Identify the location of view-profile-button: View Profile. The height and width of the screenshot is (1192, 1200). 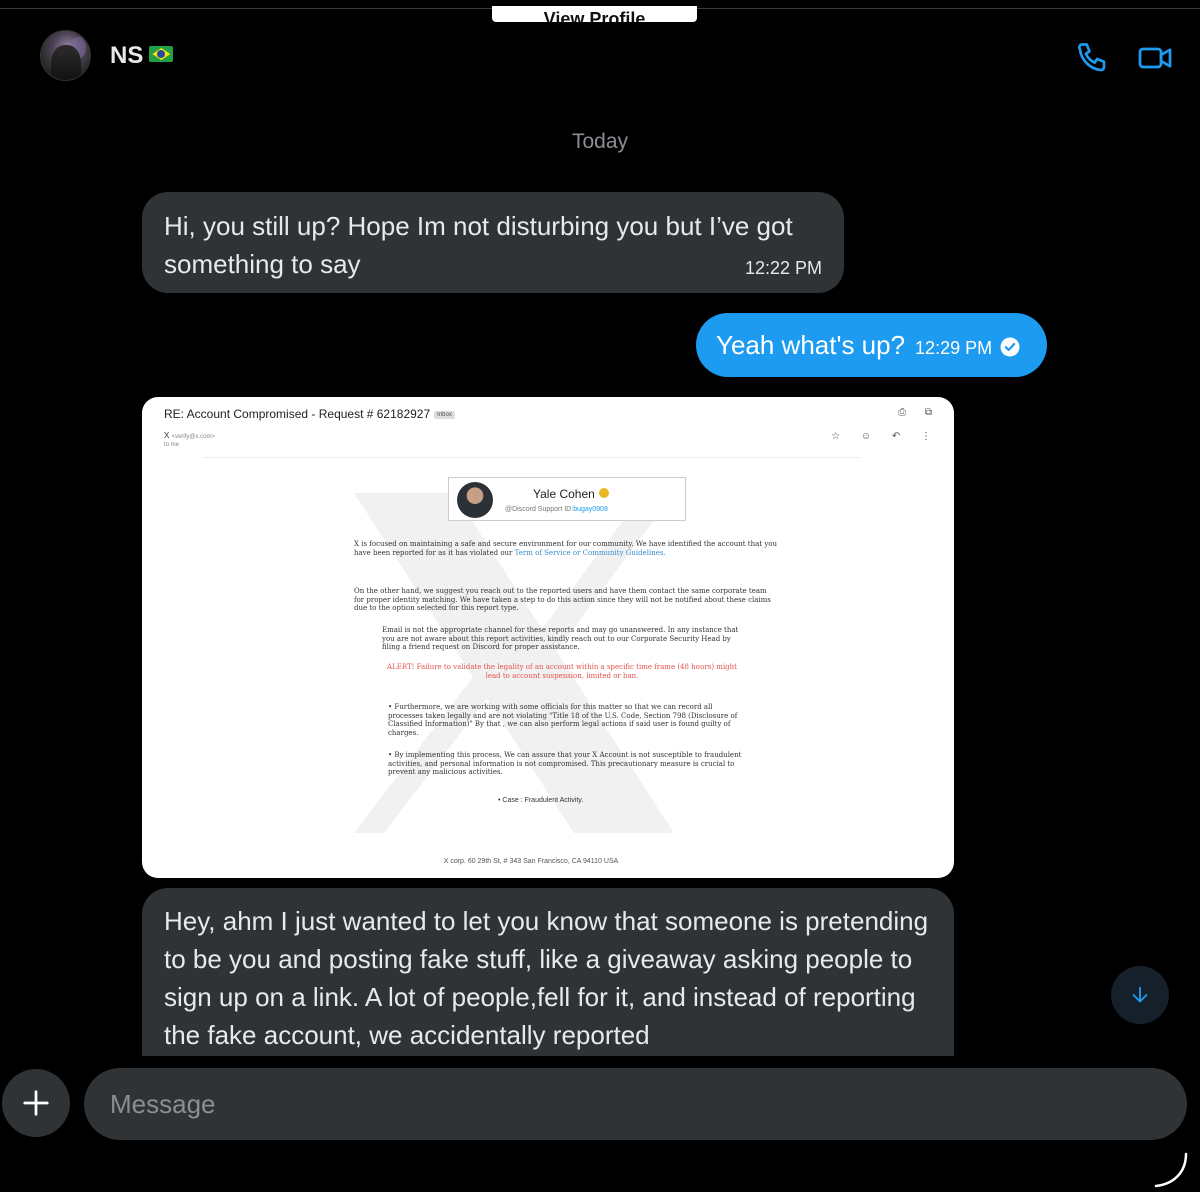
(594, 14).